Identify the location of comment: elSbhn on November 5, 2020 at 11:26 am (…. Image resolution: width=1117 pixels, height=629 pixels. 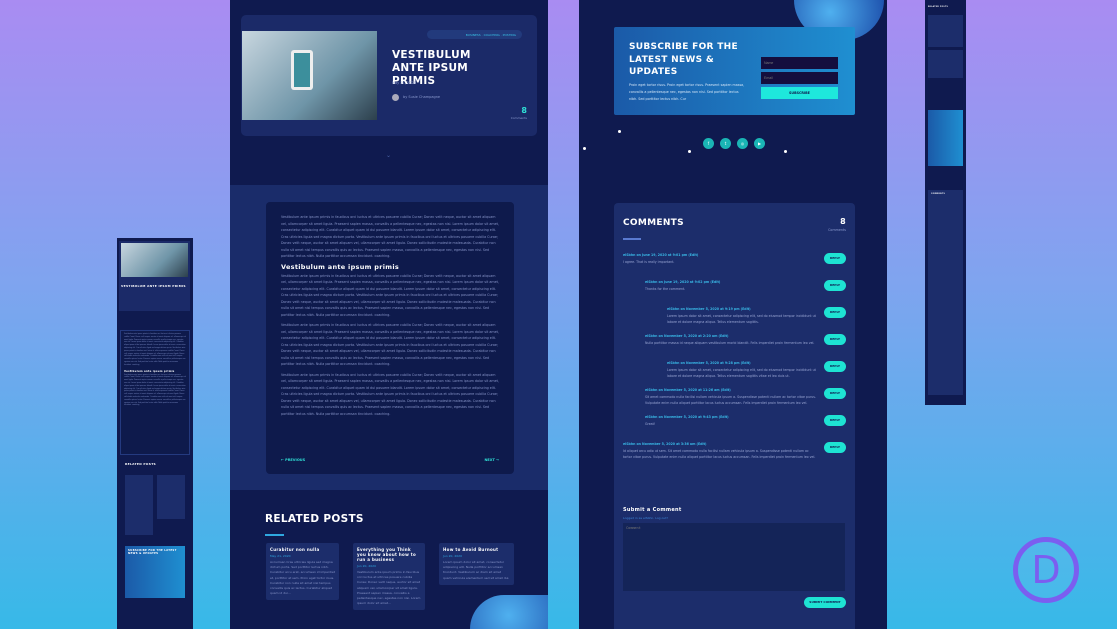
(734, 399).